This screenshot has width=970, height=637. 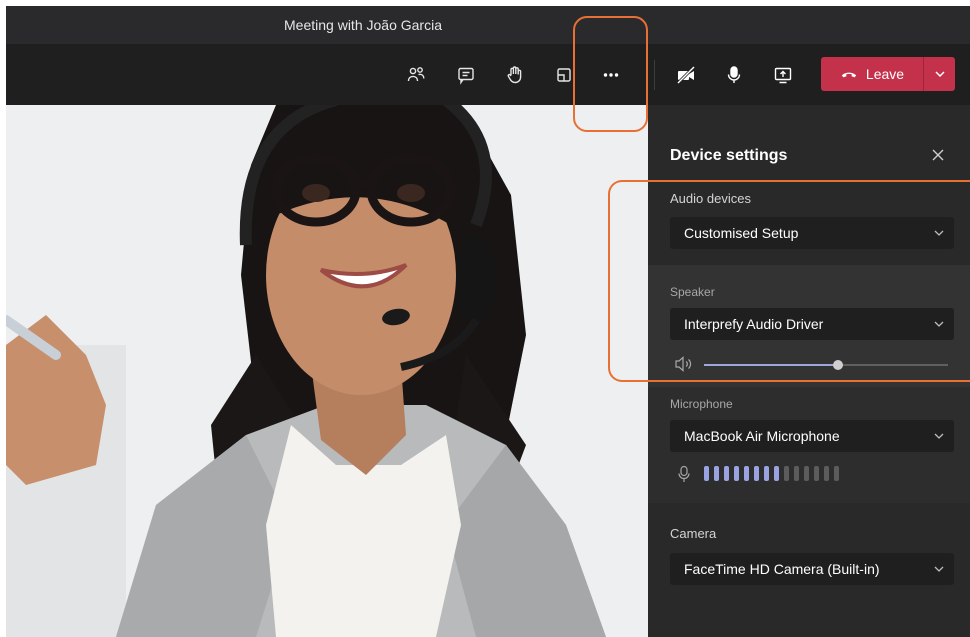 What do you see at coordinates (363, 25) in the screenshot?
I see `meeting-title: Meeting with João Garcia` at bounding box center [363, 25].